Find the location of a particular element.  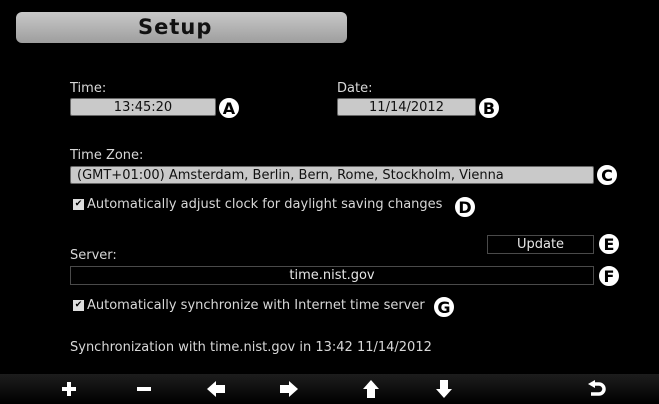

arrow-left-icon is located at coordinates (216, 389).